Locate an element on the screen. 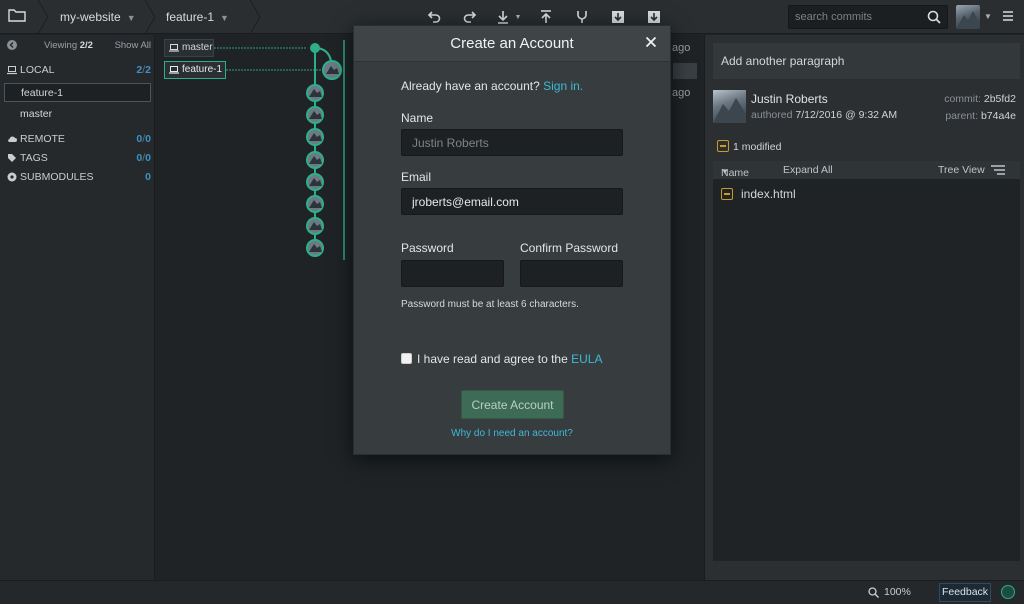  confirm-password-field is located at coordinates (571, 273).